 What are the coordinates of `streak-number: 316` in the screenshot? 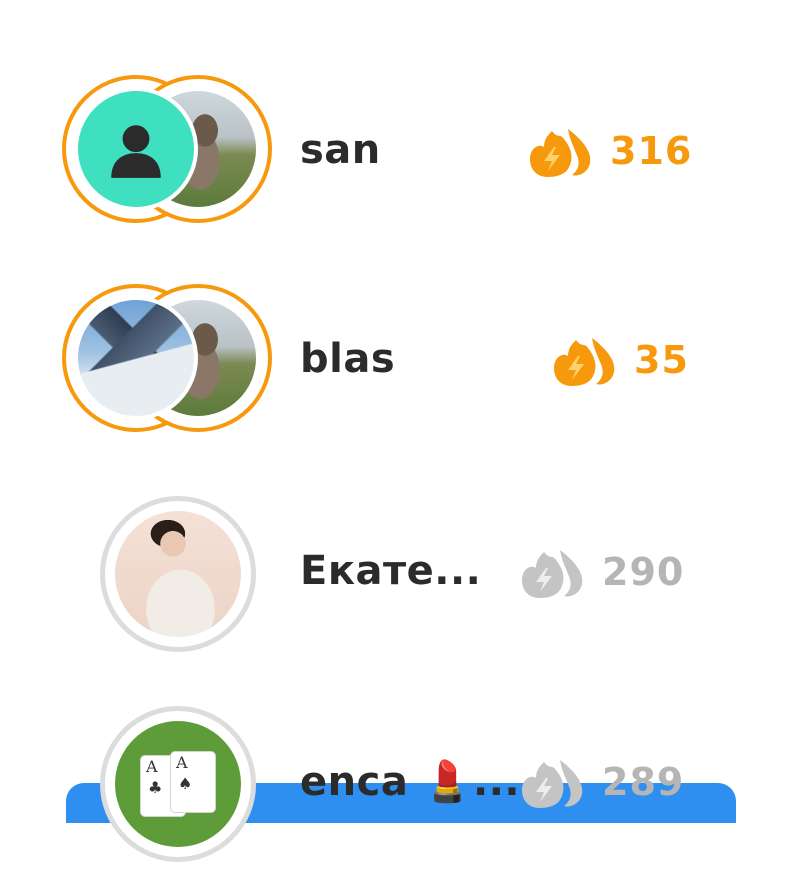 It's located at (651, 151).